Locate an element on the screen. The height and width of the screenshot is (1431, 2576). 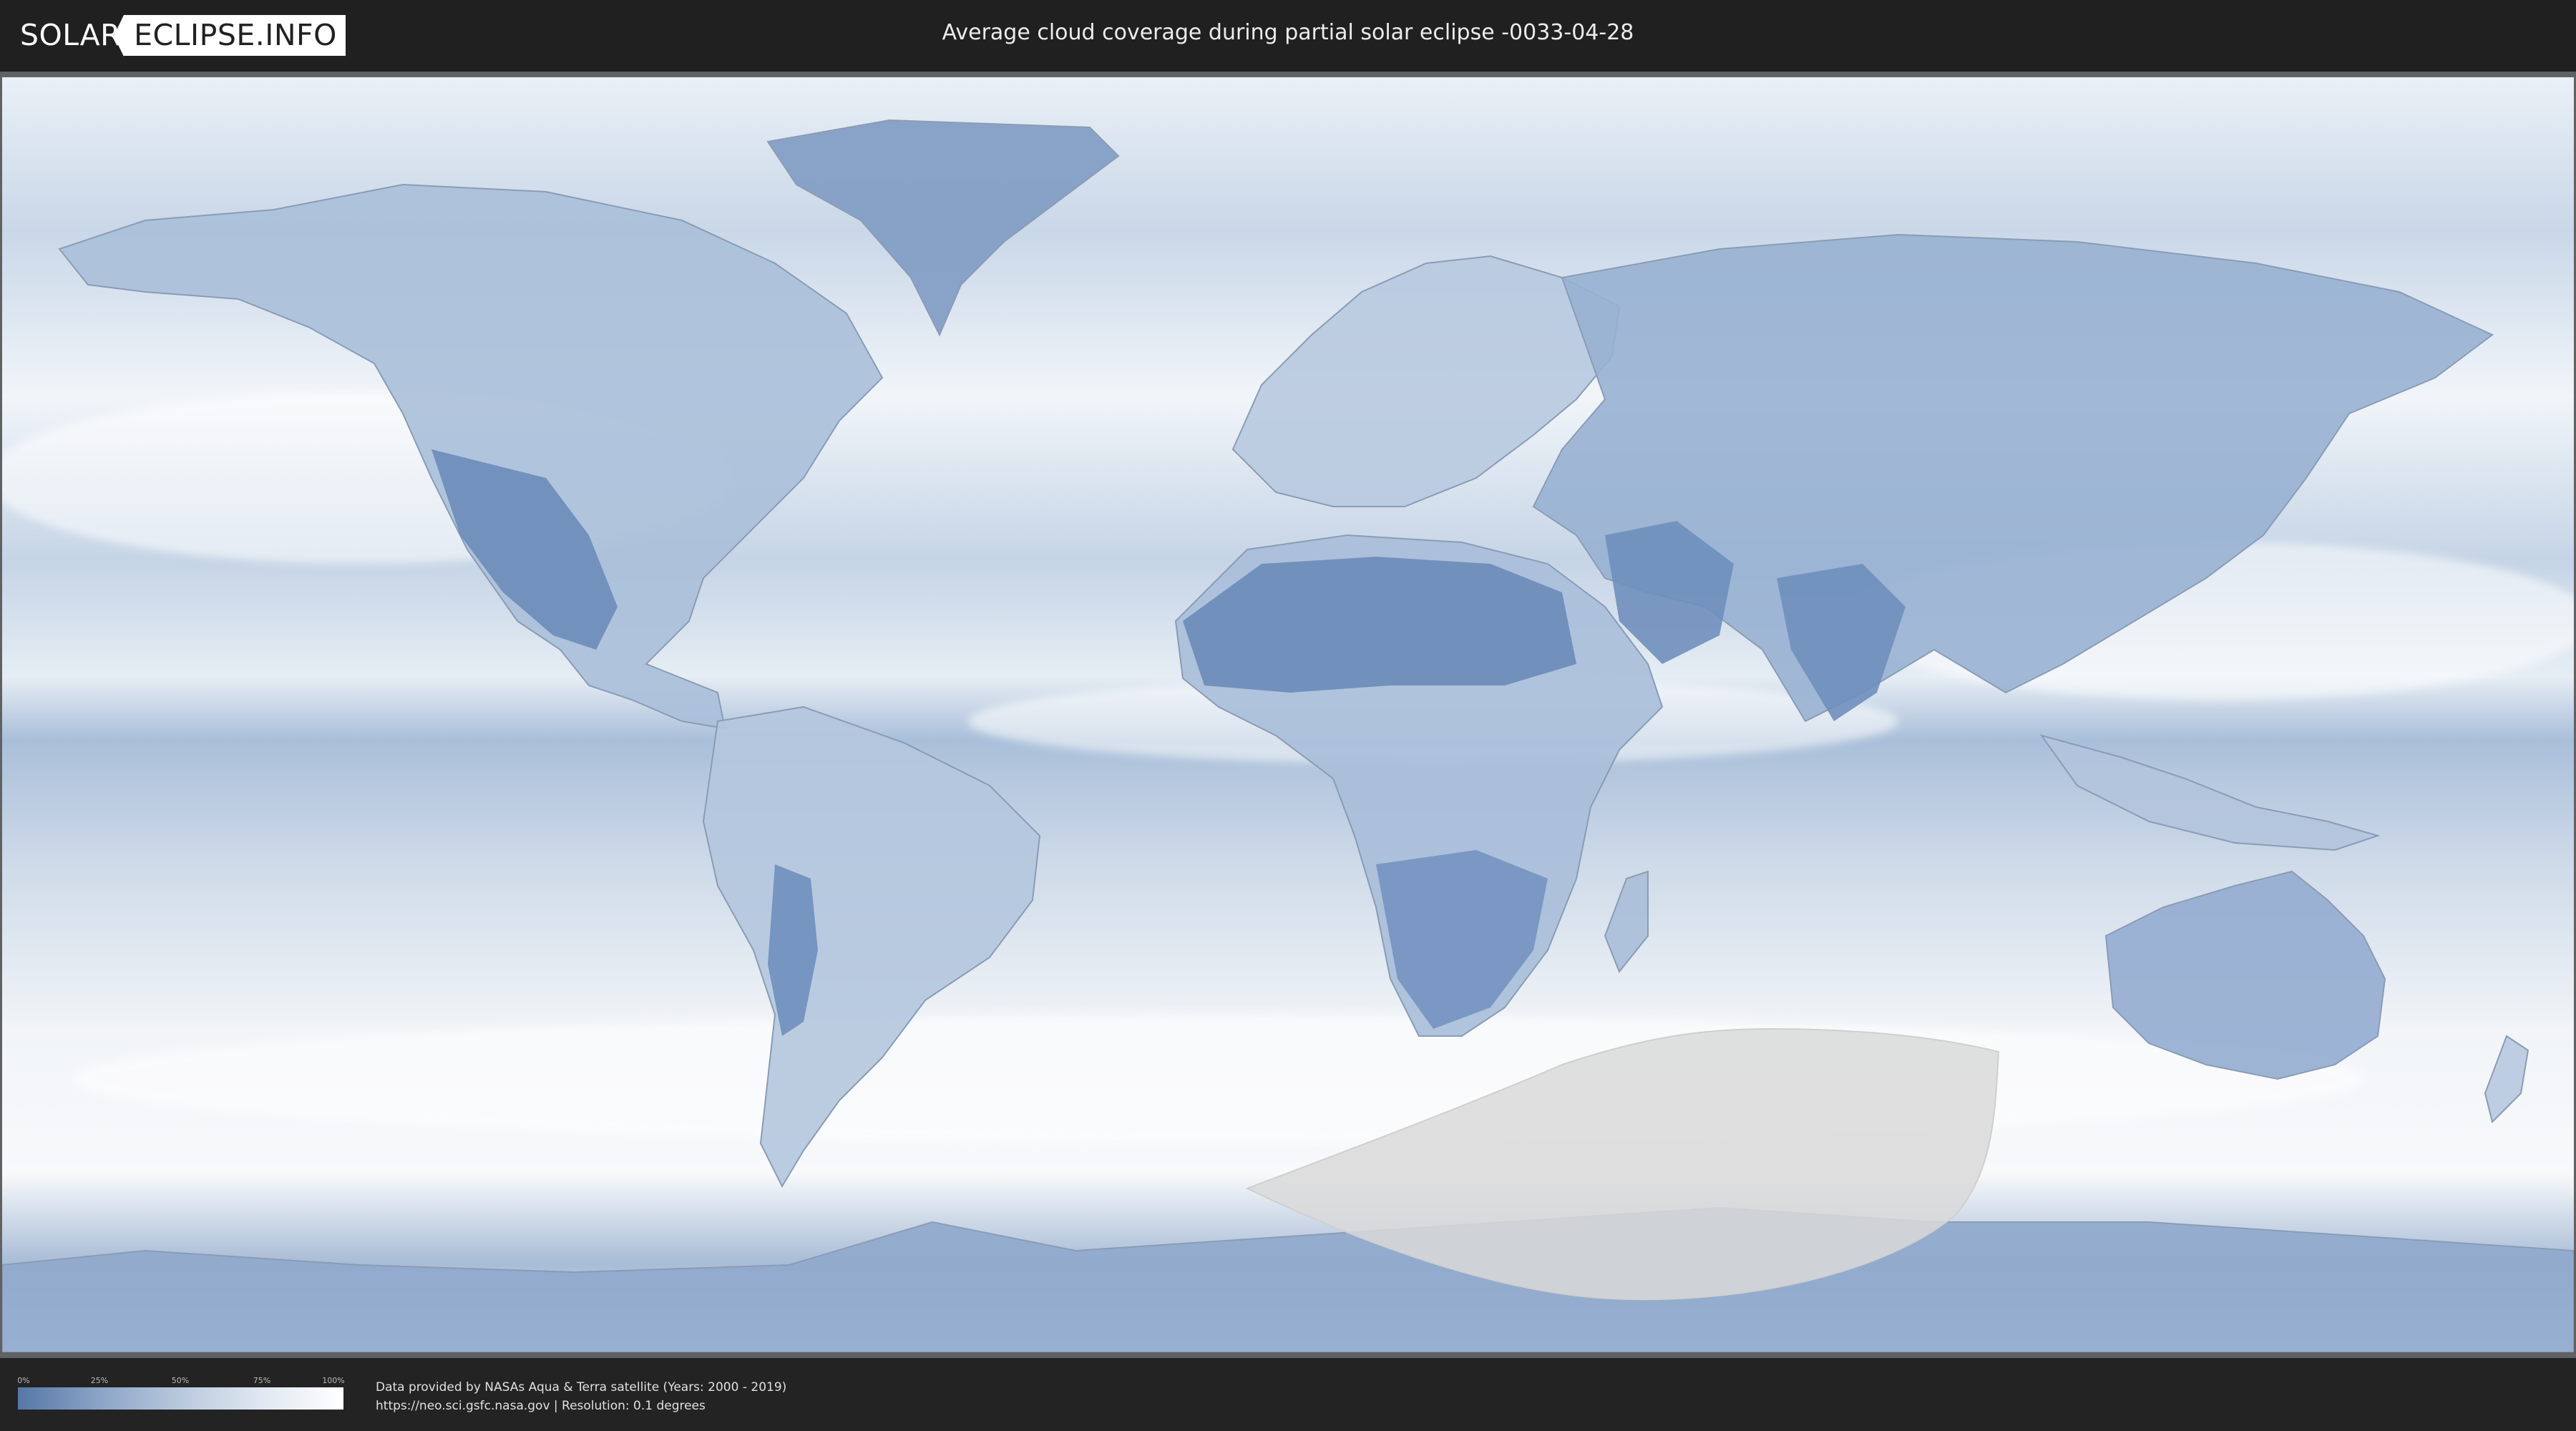
legend-tick-50: 50% is located at coordinates (180, 1380).